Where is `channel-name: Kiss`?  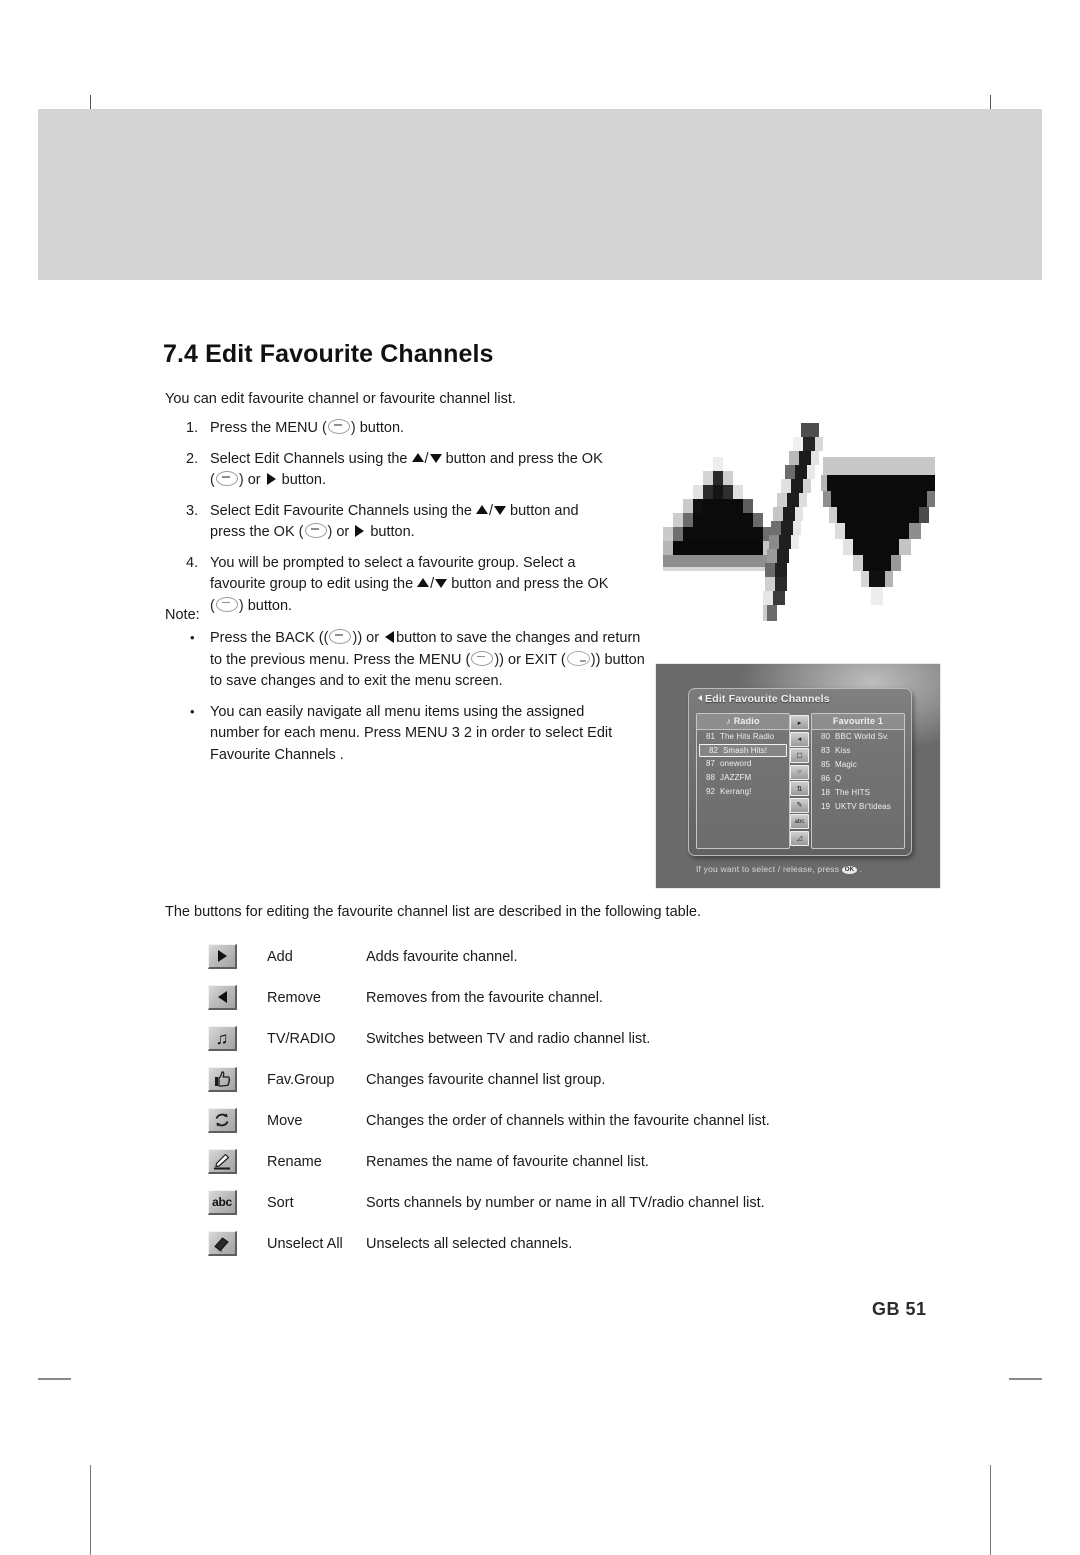 channel-name: Kiss is located at coordinates (843, 750).